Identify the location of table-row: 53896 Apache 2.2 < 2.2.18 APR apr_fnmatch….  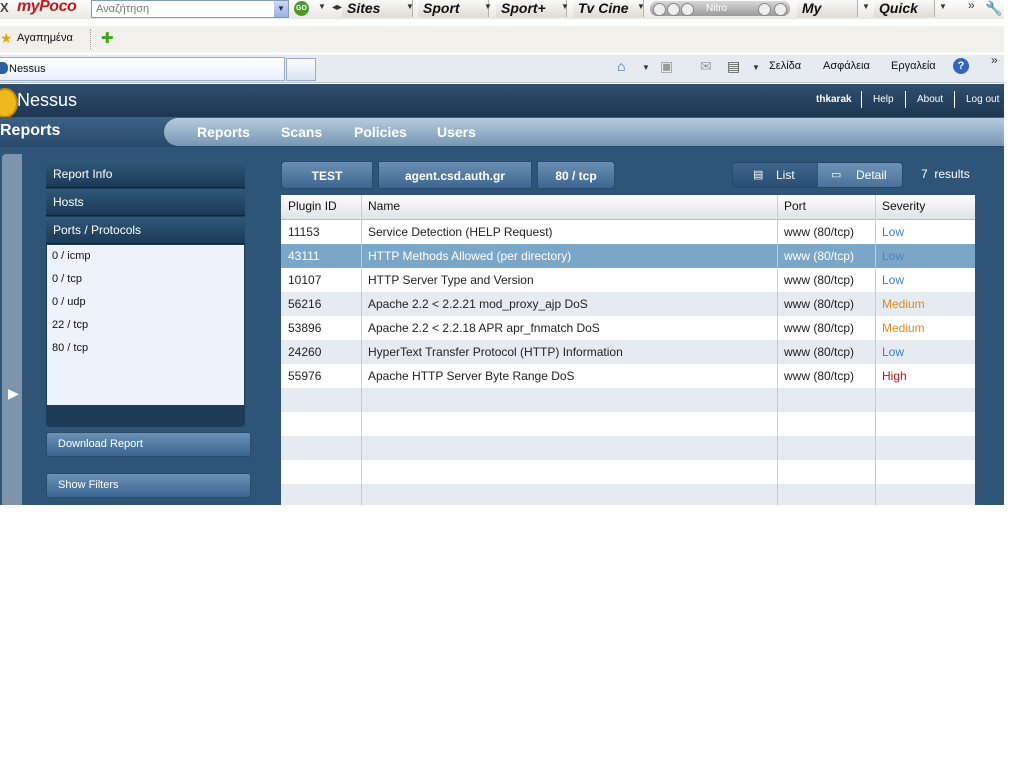
(628, 328).